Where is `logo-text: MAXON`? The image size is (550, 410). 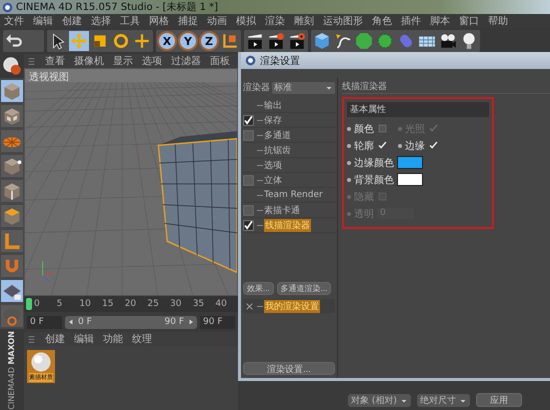 logo-text: MAXON is located at coordinates (12, 347).